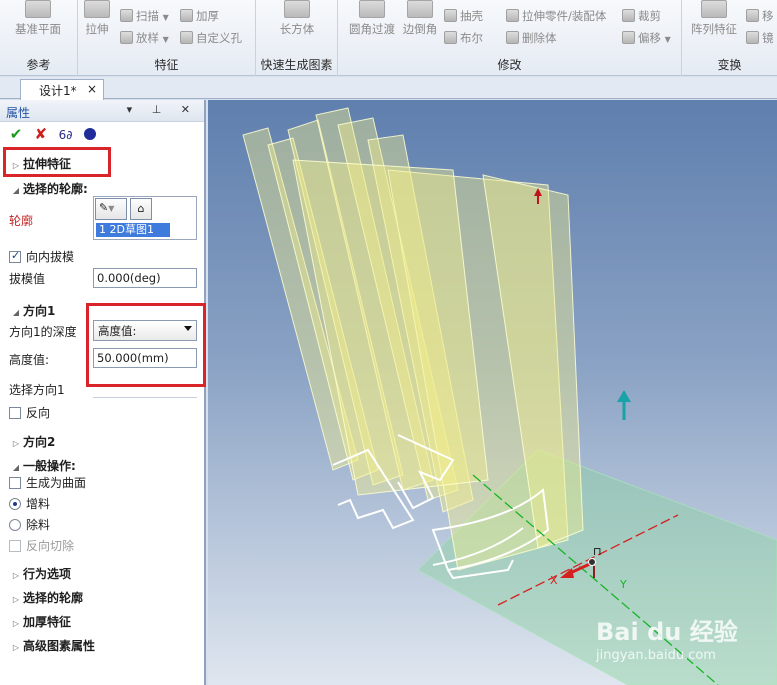 This screenshot has width=777, height=685. Describe the element at coordinates (752, 37) in the screenshot. I see `mirror-icon` at that location.